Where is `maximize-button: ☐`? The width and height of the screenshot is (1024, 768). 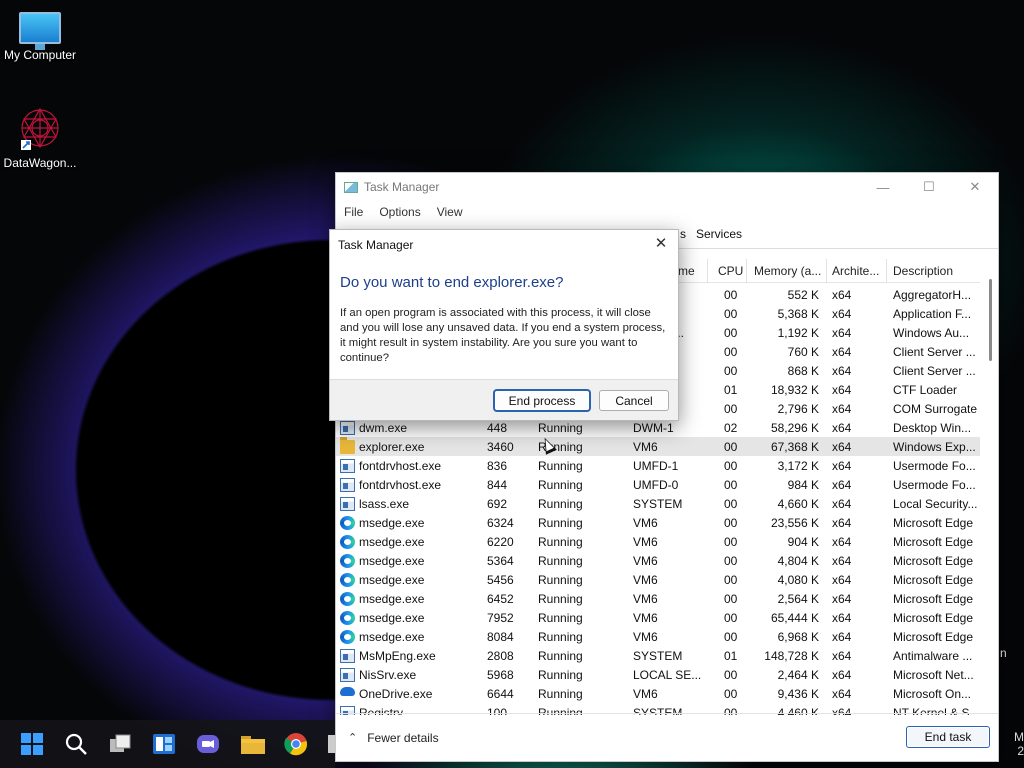
maximize-button: ☐ is located at coordinates (929, 187).